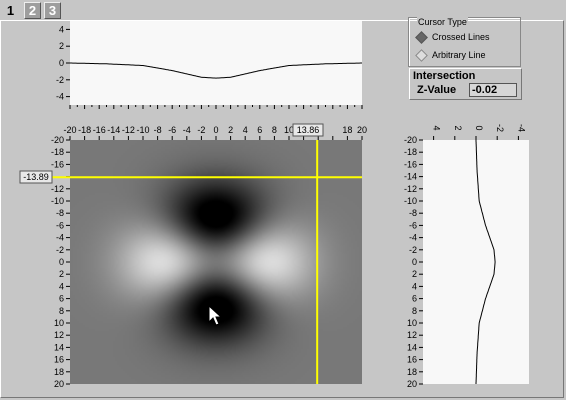 This screenshot has width=566, height=400. I want to click on cursor-type-group: Cursor Type Crossed Lines Arbitrary Line, so click(464, 42).